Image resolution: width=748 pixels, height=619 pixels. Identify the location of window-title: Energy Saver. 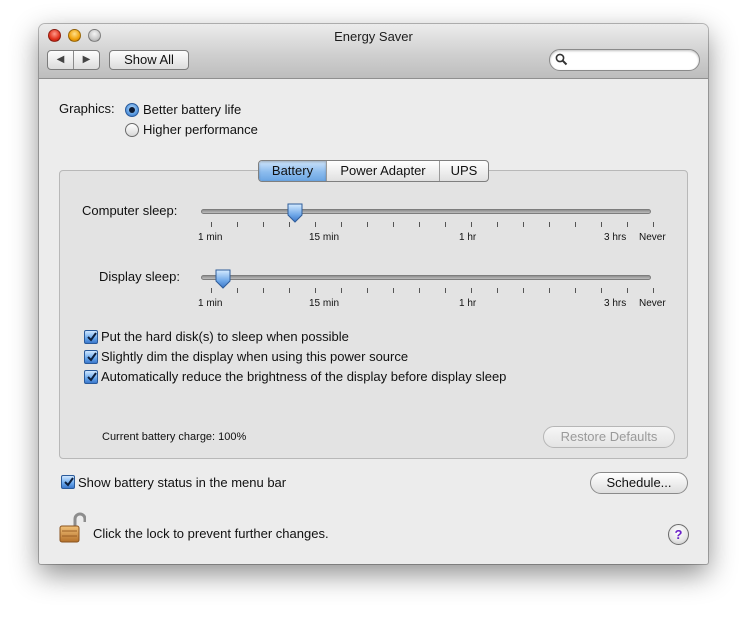
(373, 36).